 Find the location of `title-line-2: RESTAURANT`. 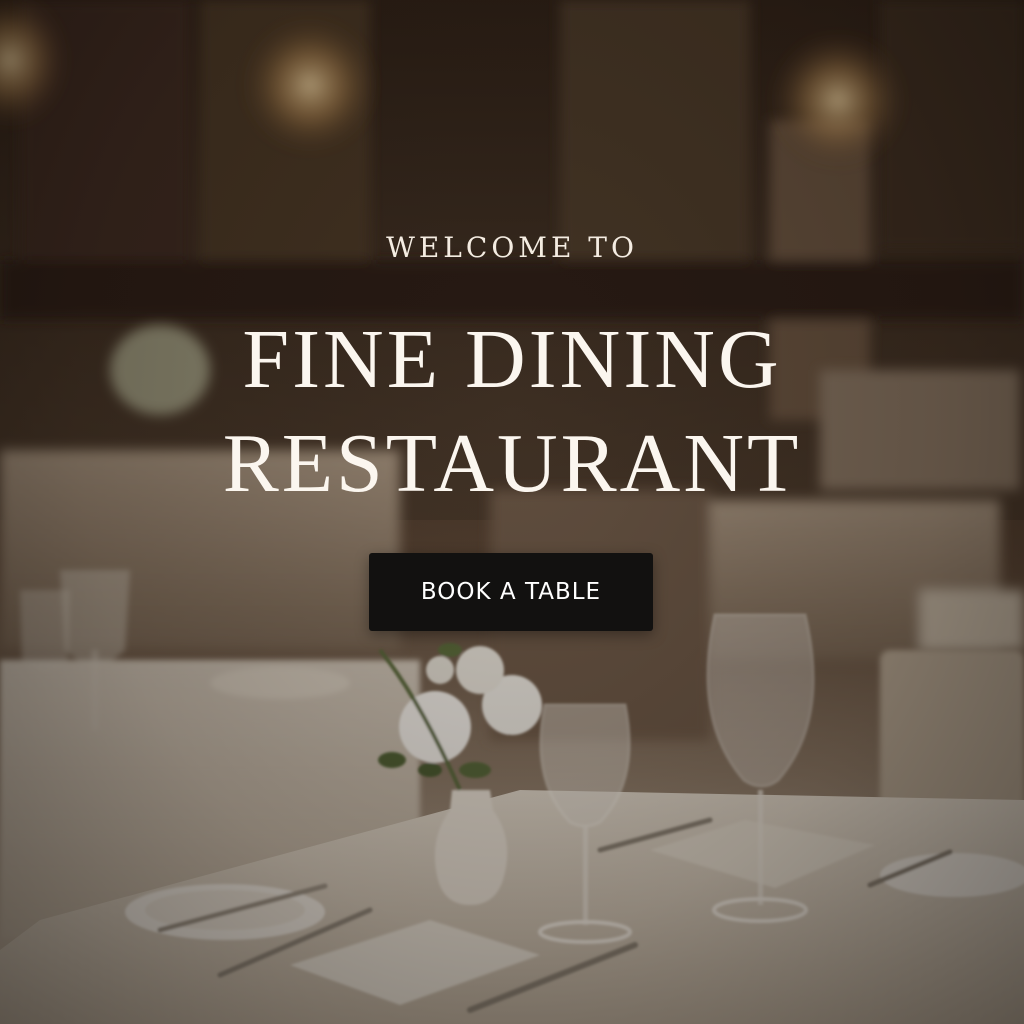

title-line-2: RESTAURANT is located at coordinates (512, 463).